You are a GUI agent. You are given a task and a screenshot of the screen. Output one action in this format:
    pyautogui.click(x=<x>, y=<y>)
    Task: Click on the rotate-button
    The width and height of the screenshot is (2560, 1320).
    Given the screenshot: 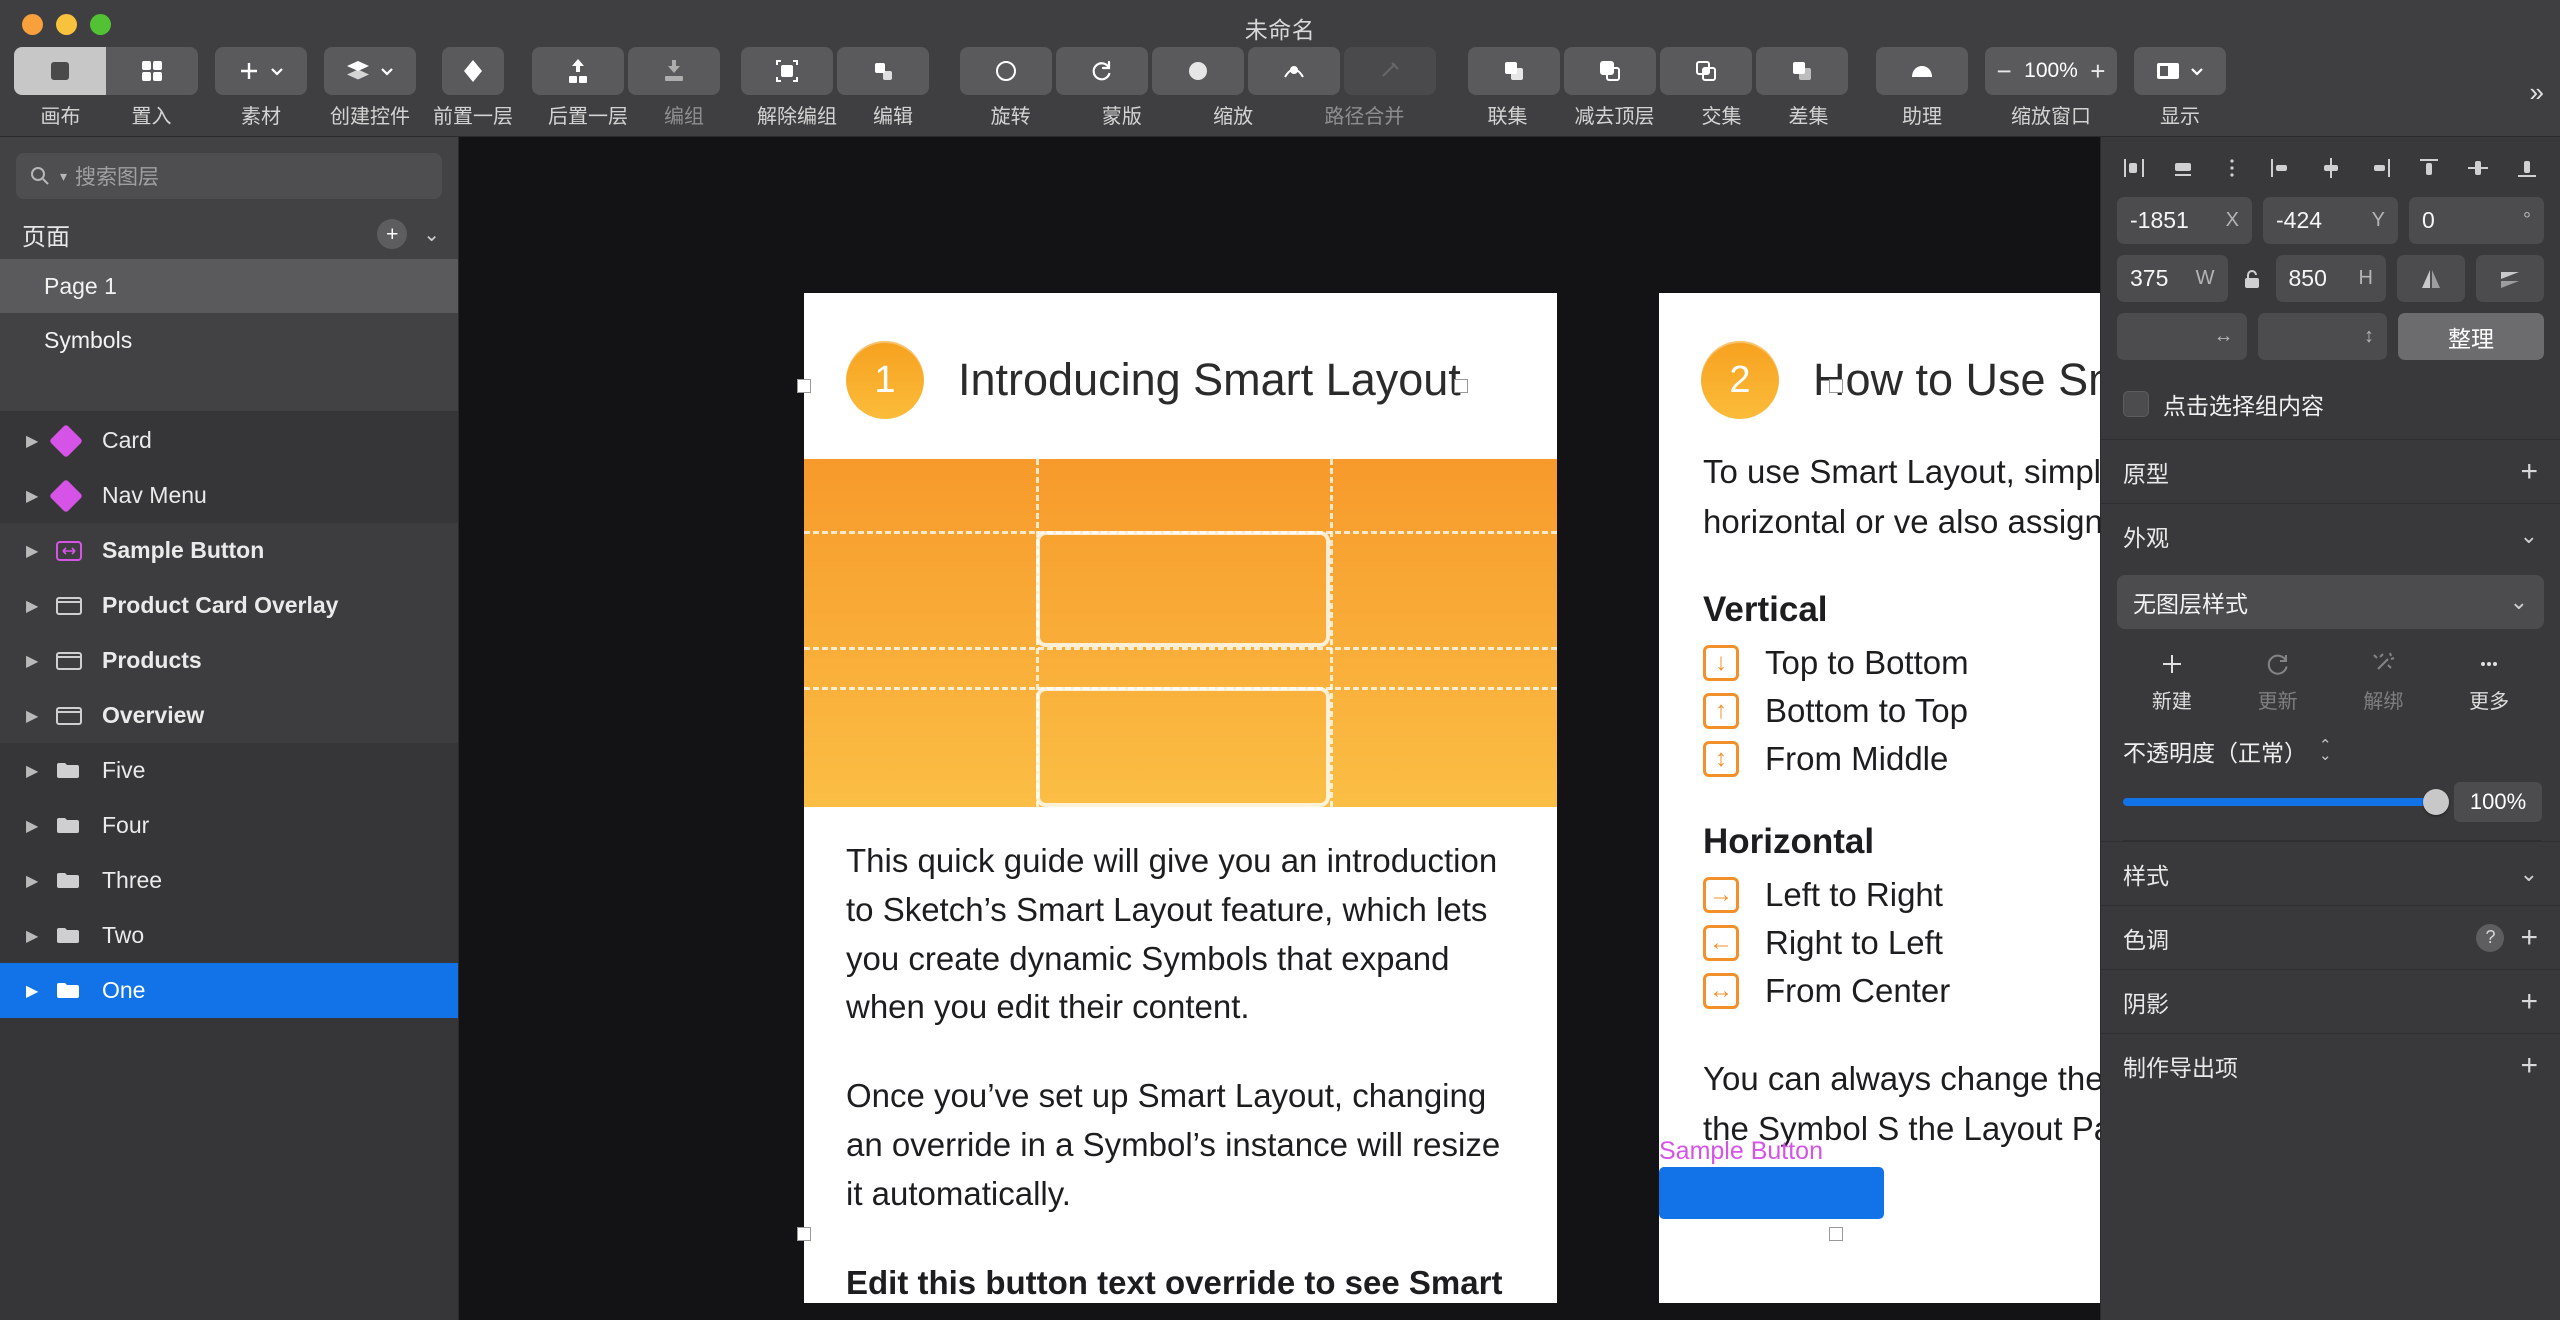 What is the action you would take?
    pyautogui.click(x=1101, y=71)
    